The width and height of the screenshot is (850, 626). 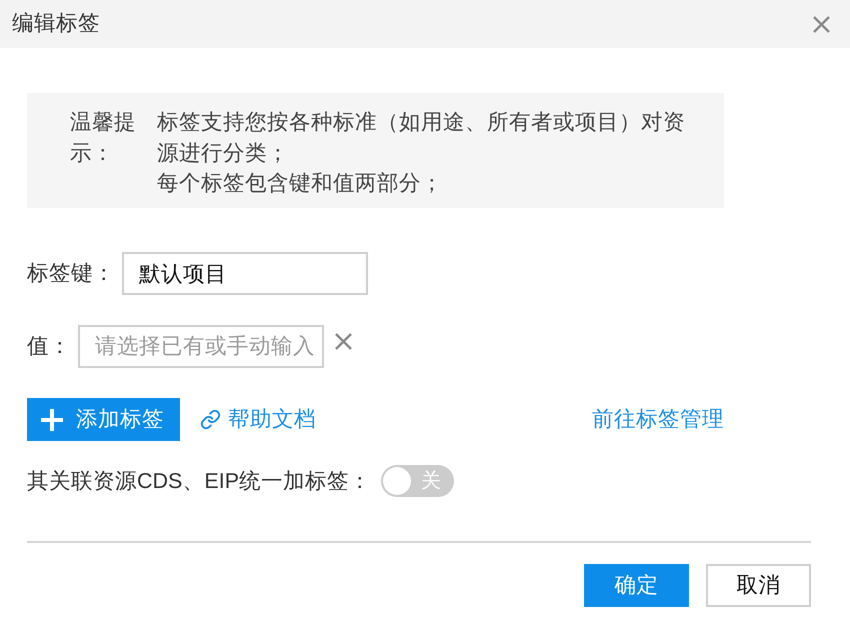 I want to click on link-icon, so click(x=210, y=419).